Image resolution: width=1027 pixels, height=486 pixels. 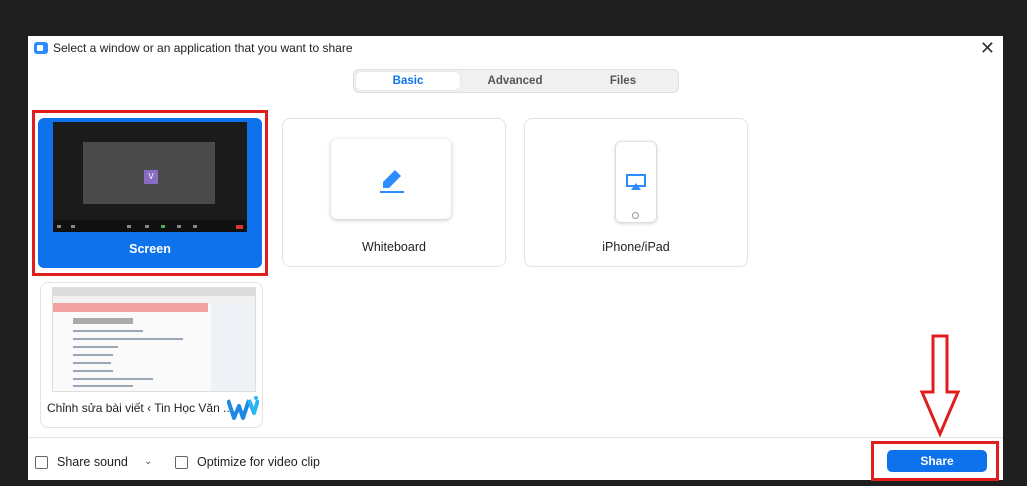 I want to click on chevron-down-icon: ⌄, so click(x=148, y=461).